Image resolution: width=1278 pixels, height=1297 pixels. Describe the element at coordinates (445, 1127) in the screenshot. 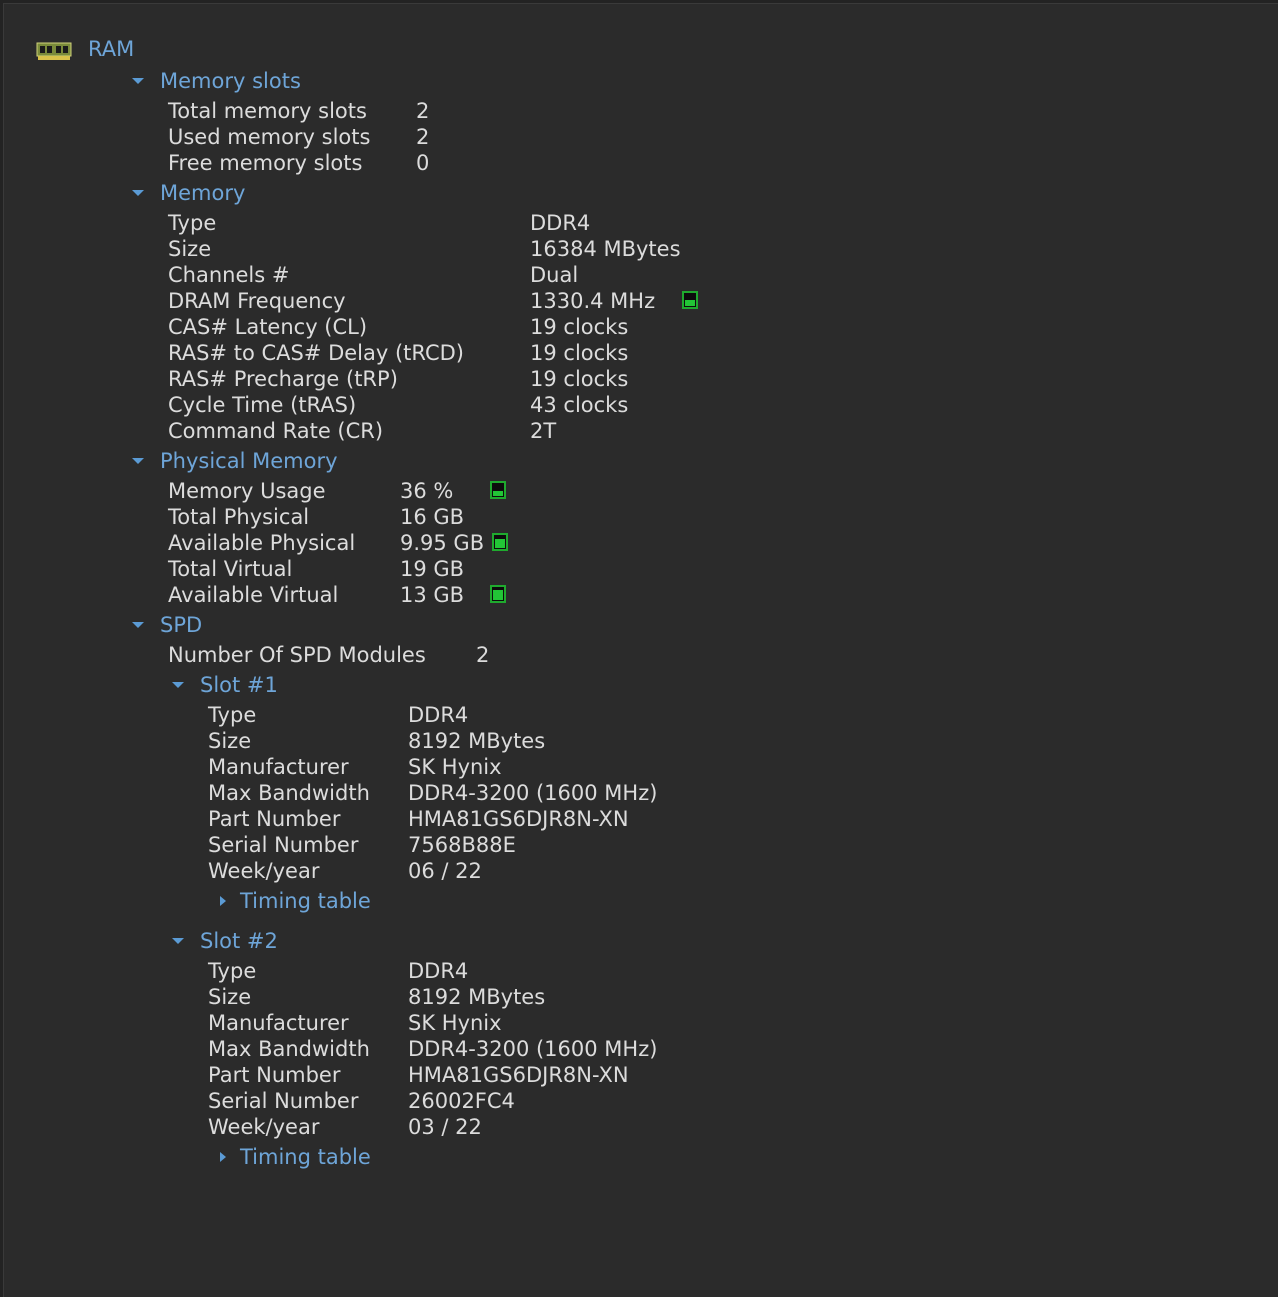

I see `row-value: 03 / 22` at that location.